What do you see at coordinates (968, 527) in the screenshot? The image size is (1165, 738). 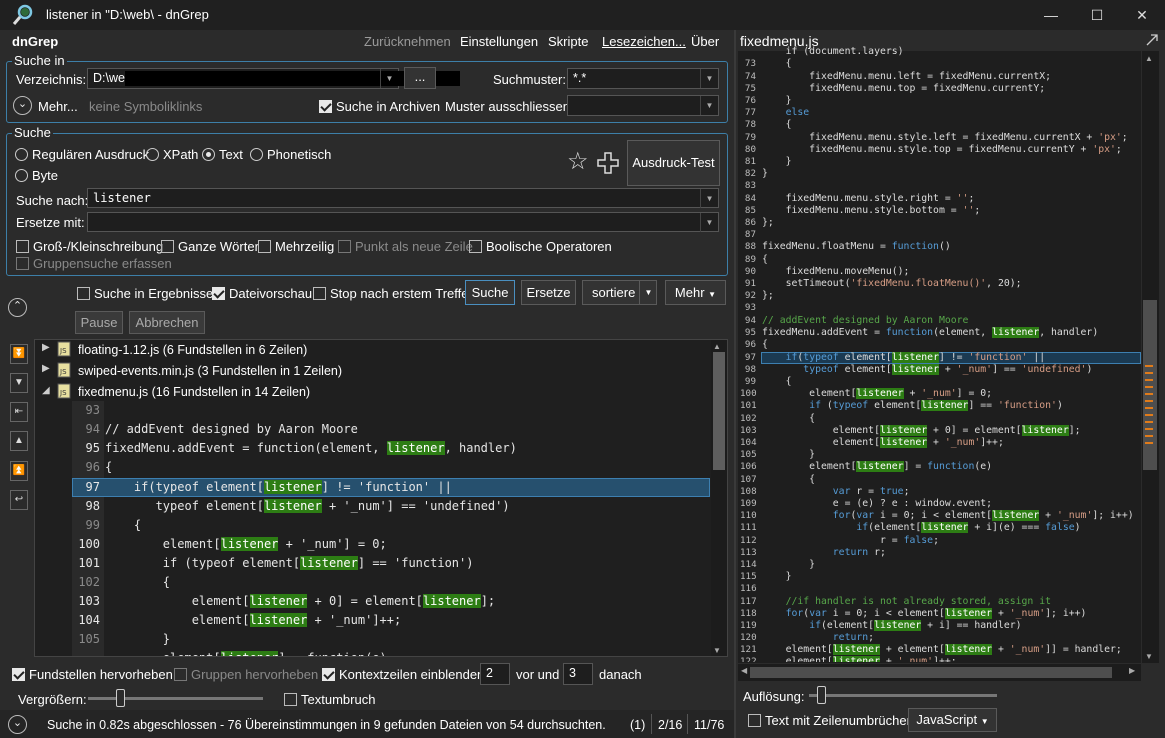 I see `code-line: if(element[listener + i](e) === false)` at bounding box center [968, 527].